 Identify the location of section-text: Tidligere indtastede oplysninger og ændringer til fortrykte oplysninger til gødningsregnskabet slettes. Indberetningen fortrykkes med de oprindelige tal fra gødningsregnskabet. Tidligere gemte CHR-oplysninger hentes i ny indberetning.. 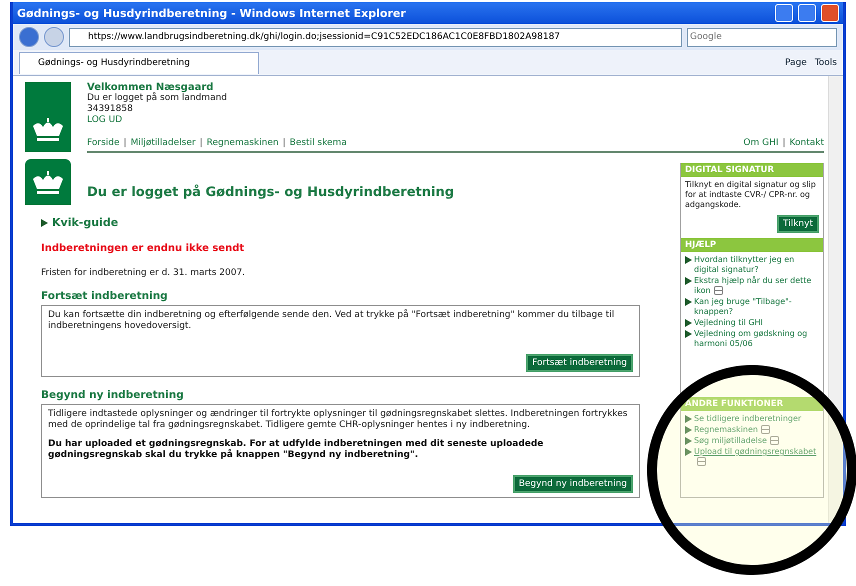
(338, 420).